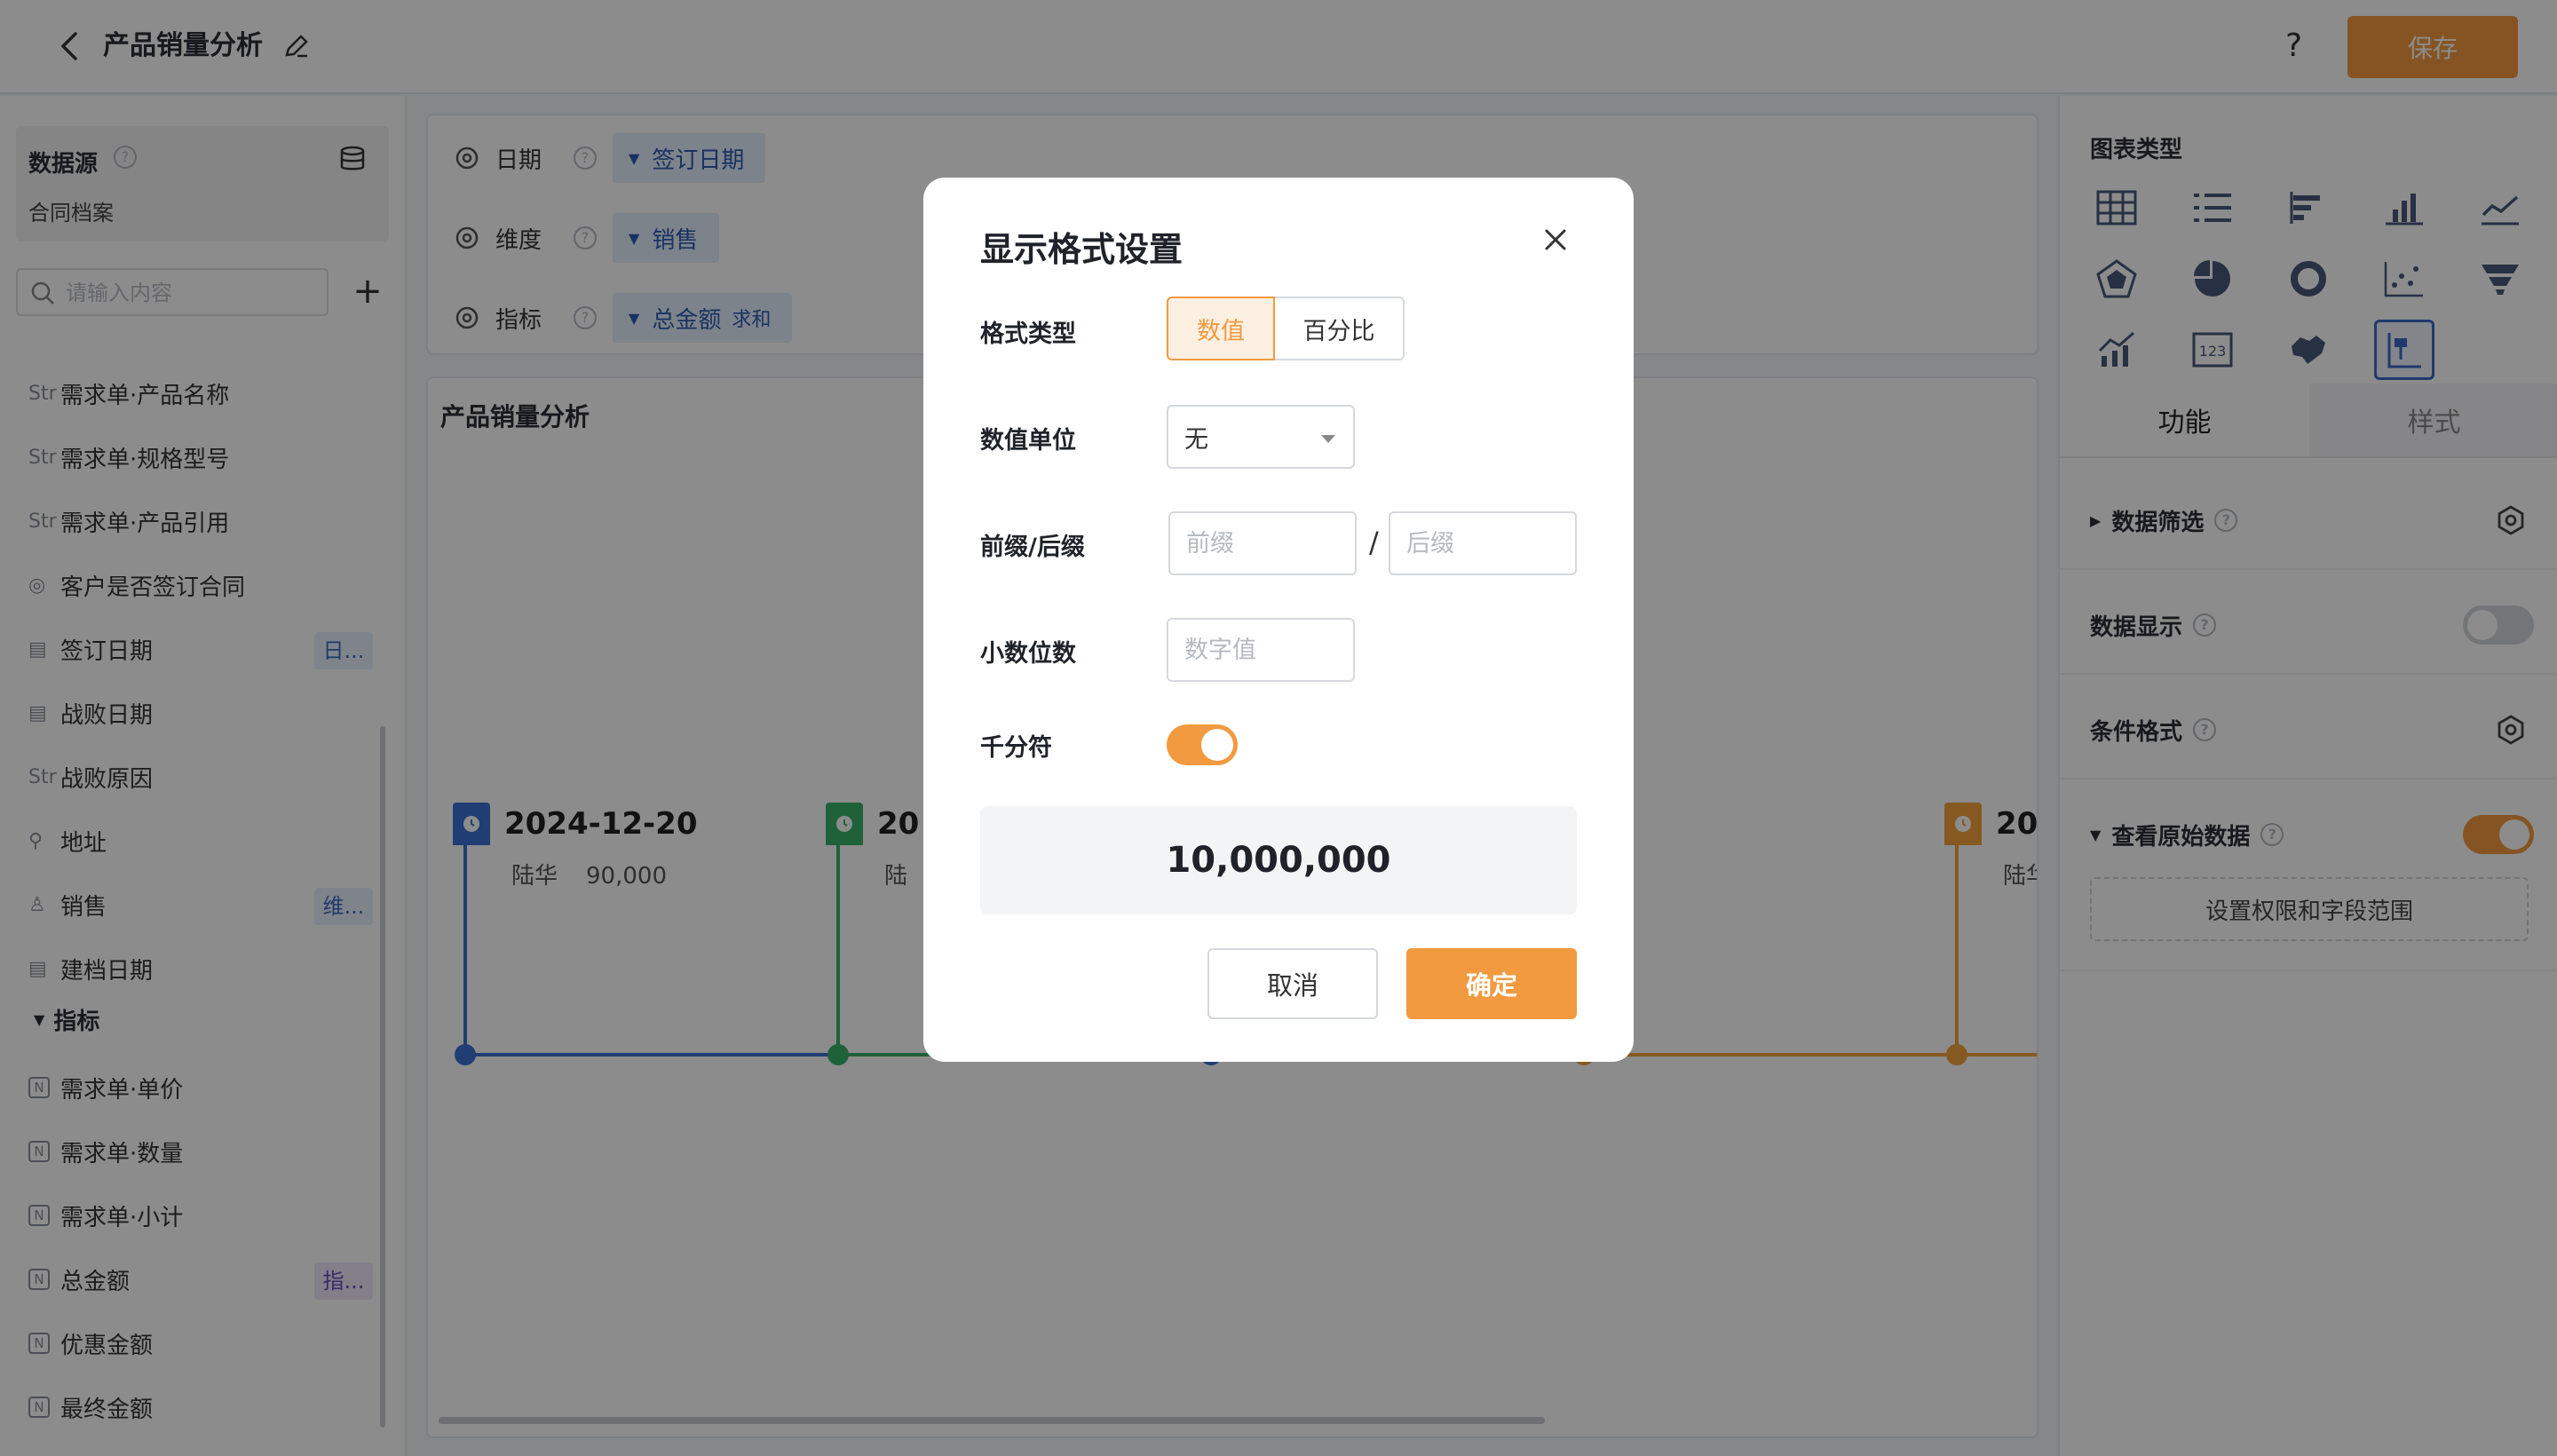  Describe the element at coordinates (1196, 439) in the screenshot. I see `unit-select-value: 无` at that location.